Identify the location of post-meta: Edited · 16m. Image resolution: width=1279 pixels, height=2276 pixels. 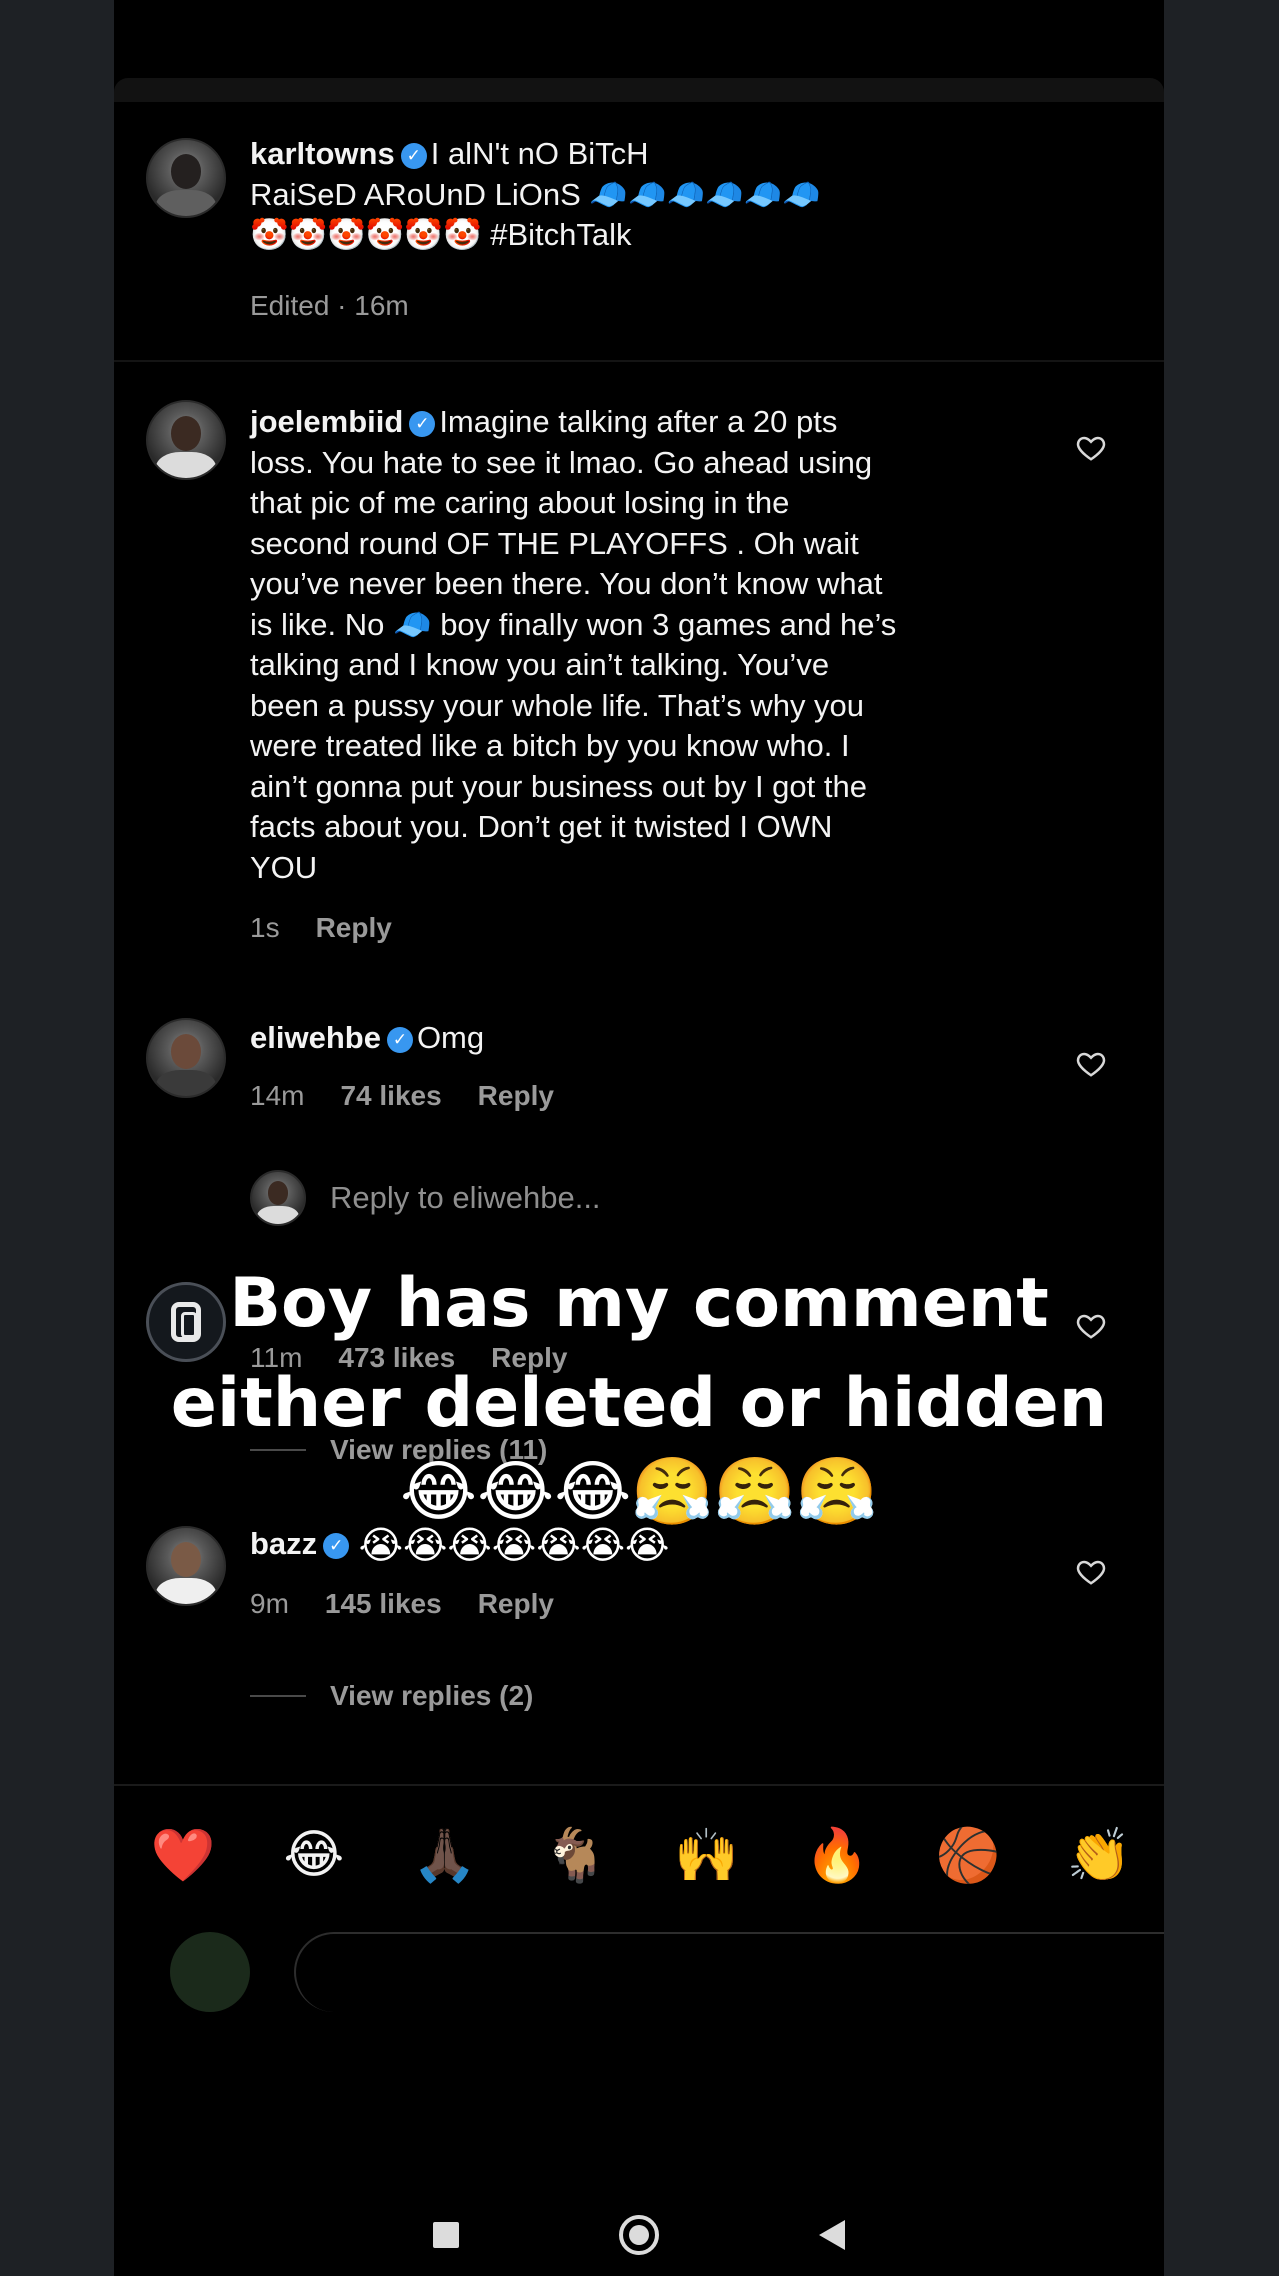
(329, 306).